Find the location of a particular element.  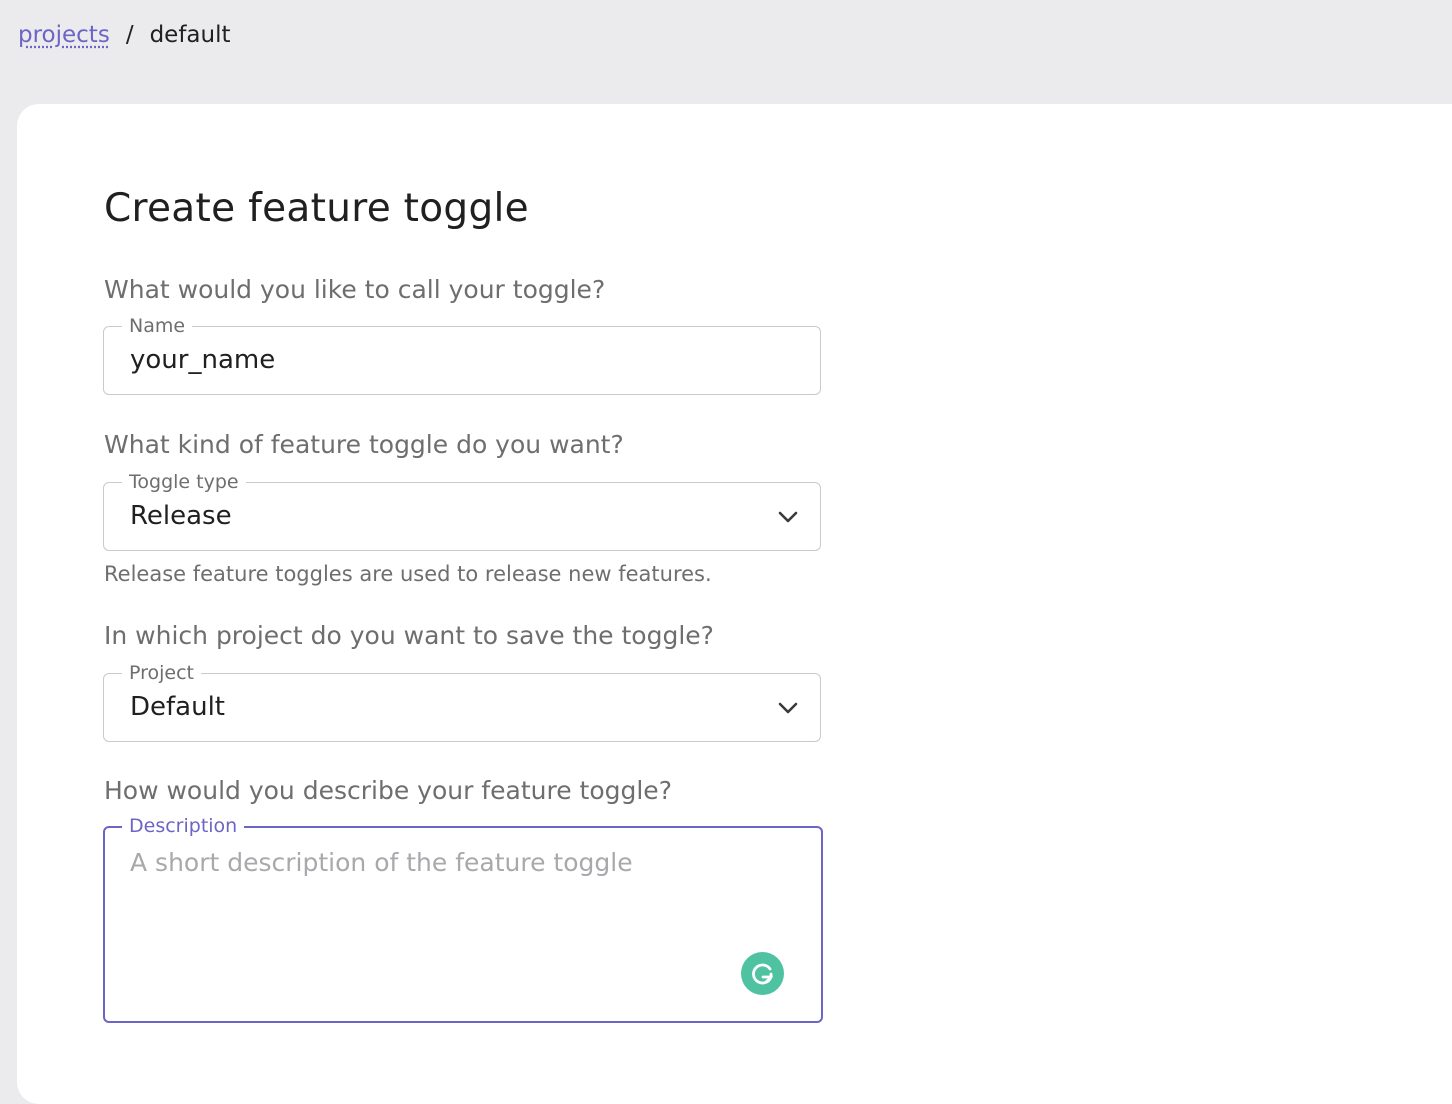

grammarly-icon is located at coordinates (762, 973).